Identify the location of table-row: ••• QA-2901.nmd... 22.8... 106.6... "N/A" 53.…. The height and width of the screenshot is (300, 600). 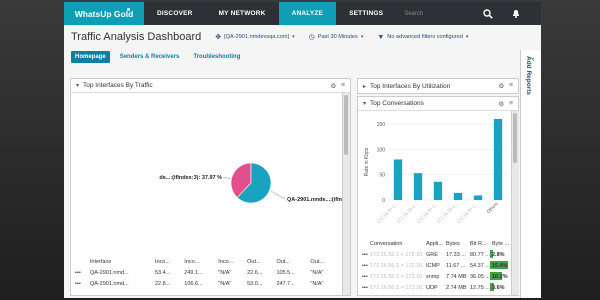
(204, 283).